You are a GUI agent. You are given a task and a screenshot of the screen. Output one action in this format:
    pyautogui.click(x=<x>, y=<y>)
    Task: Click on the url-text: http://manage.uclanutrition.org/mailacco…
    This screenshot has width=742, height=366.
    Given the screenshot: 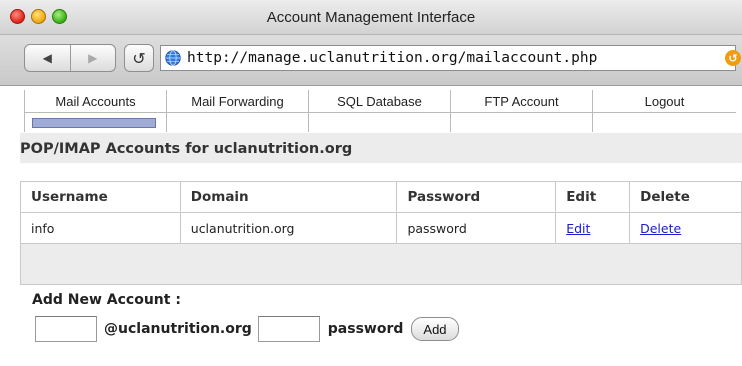 What is the action you would take?
    pyautogui.click(x=392, y=58)
    